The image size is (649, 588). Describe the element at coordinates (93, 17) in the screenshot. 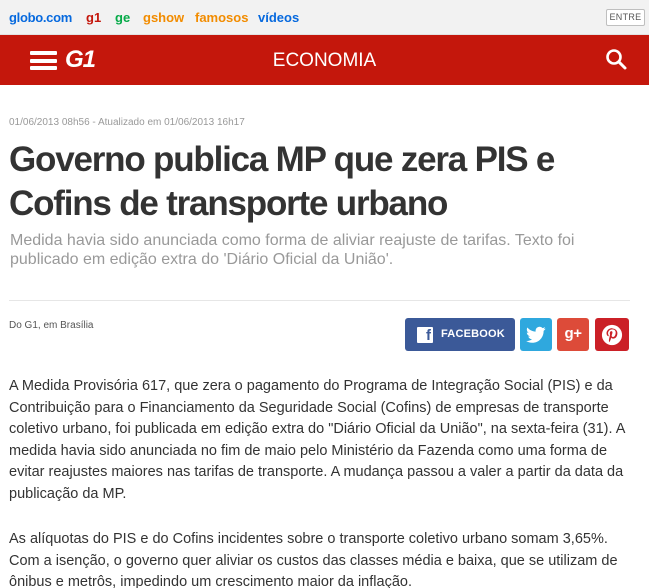

I see `link-g1: g1` at that location.